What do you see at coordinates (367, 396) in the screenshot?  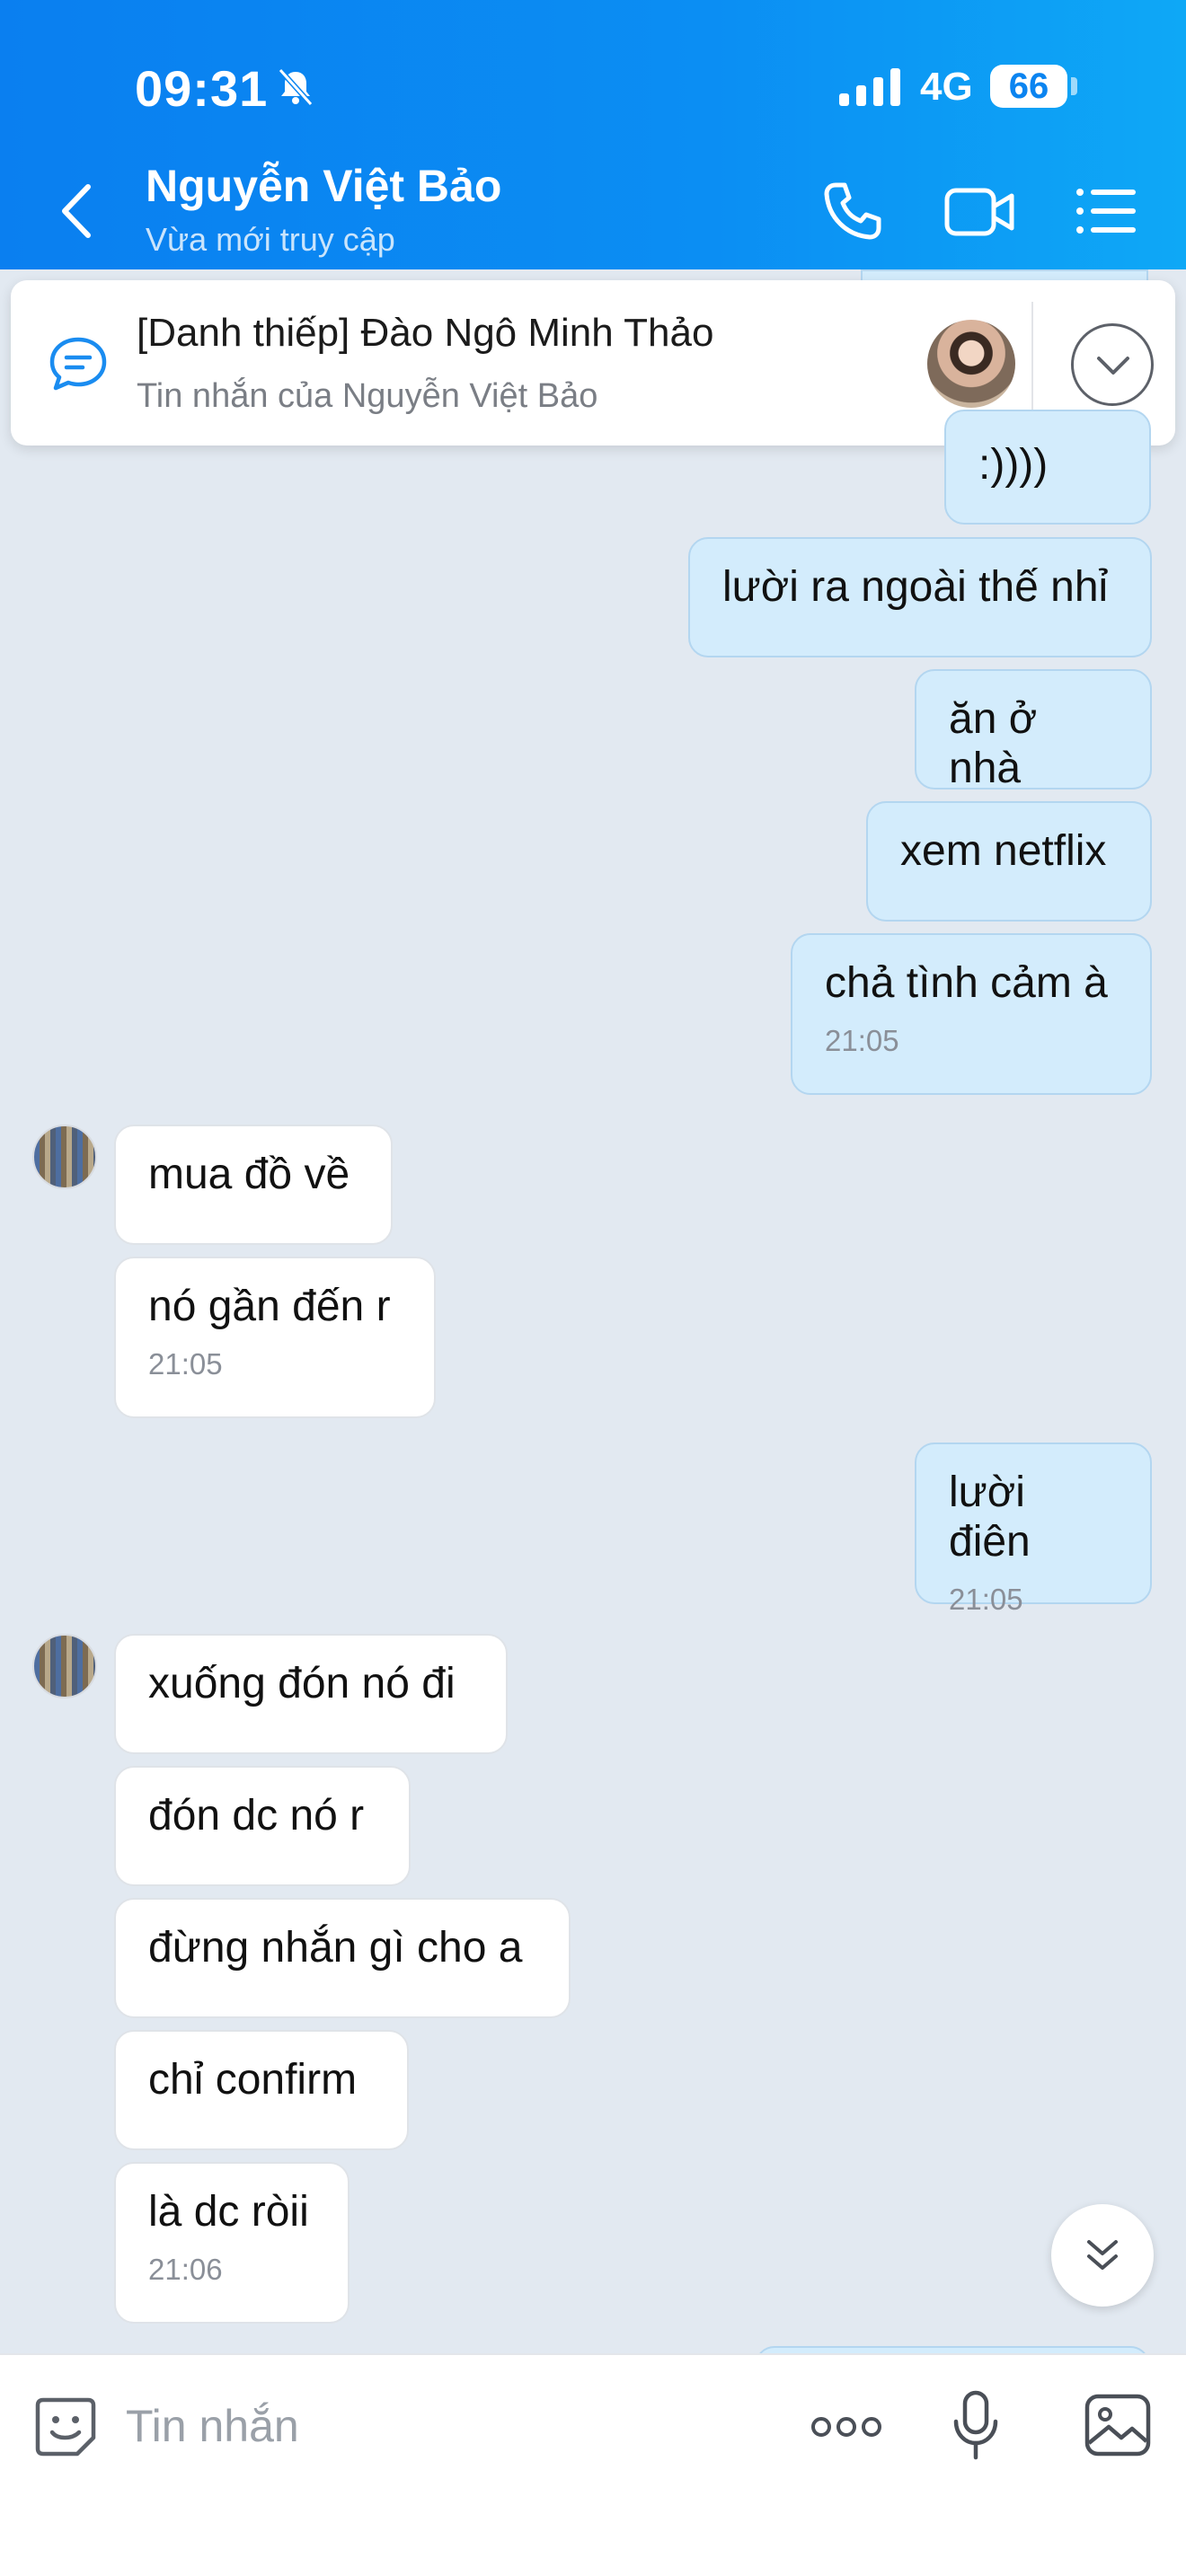 I see `pinned-subtitle: Tin nhắn của Nguyễn Việt Bảo` at bounding box center [367, 396].